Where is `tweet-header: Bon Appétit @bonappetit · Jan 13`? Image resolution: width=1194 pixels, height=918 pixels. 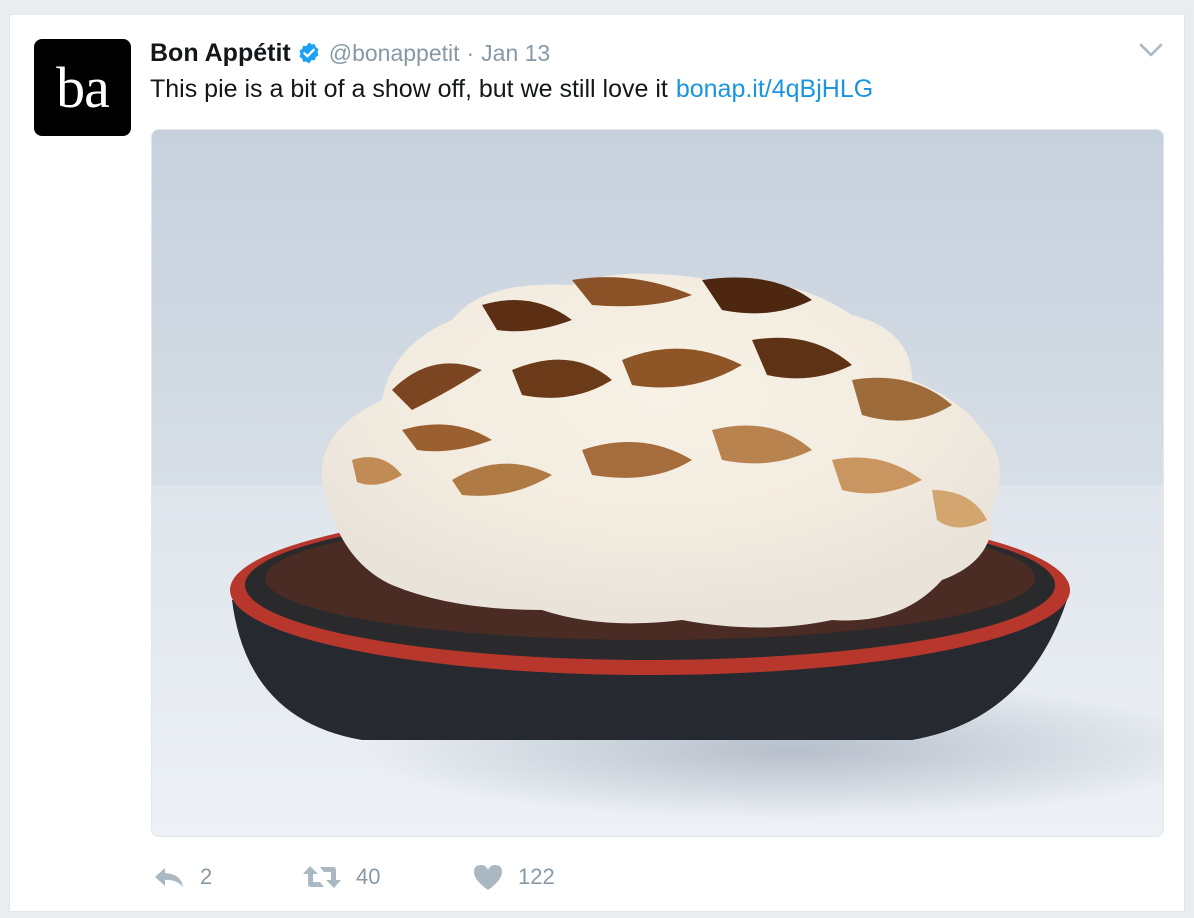
tweet-header: Bon Appétit @bonappetit · Jan 13 is located at coordinates (350, 53).